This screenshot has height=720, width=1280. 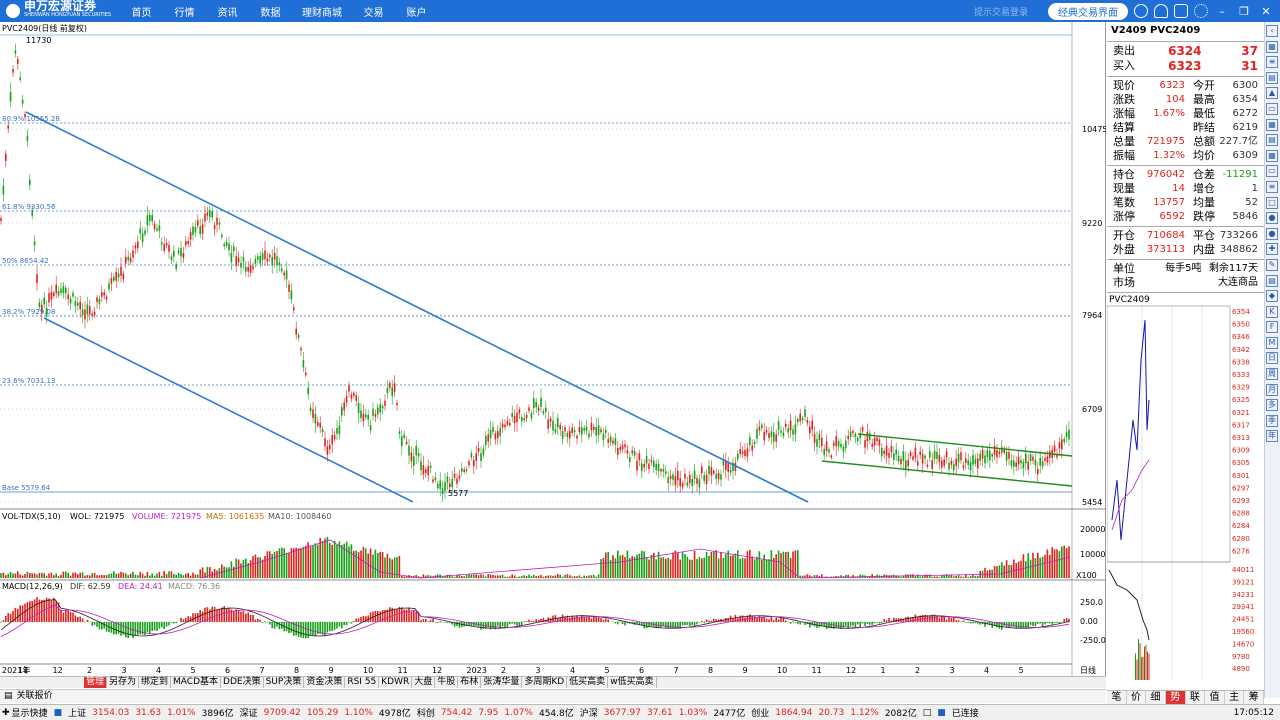 I want to click on toolbar-f-icon: F, so click(x=1272, y=327).